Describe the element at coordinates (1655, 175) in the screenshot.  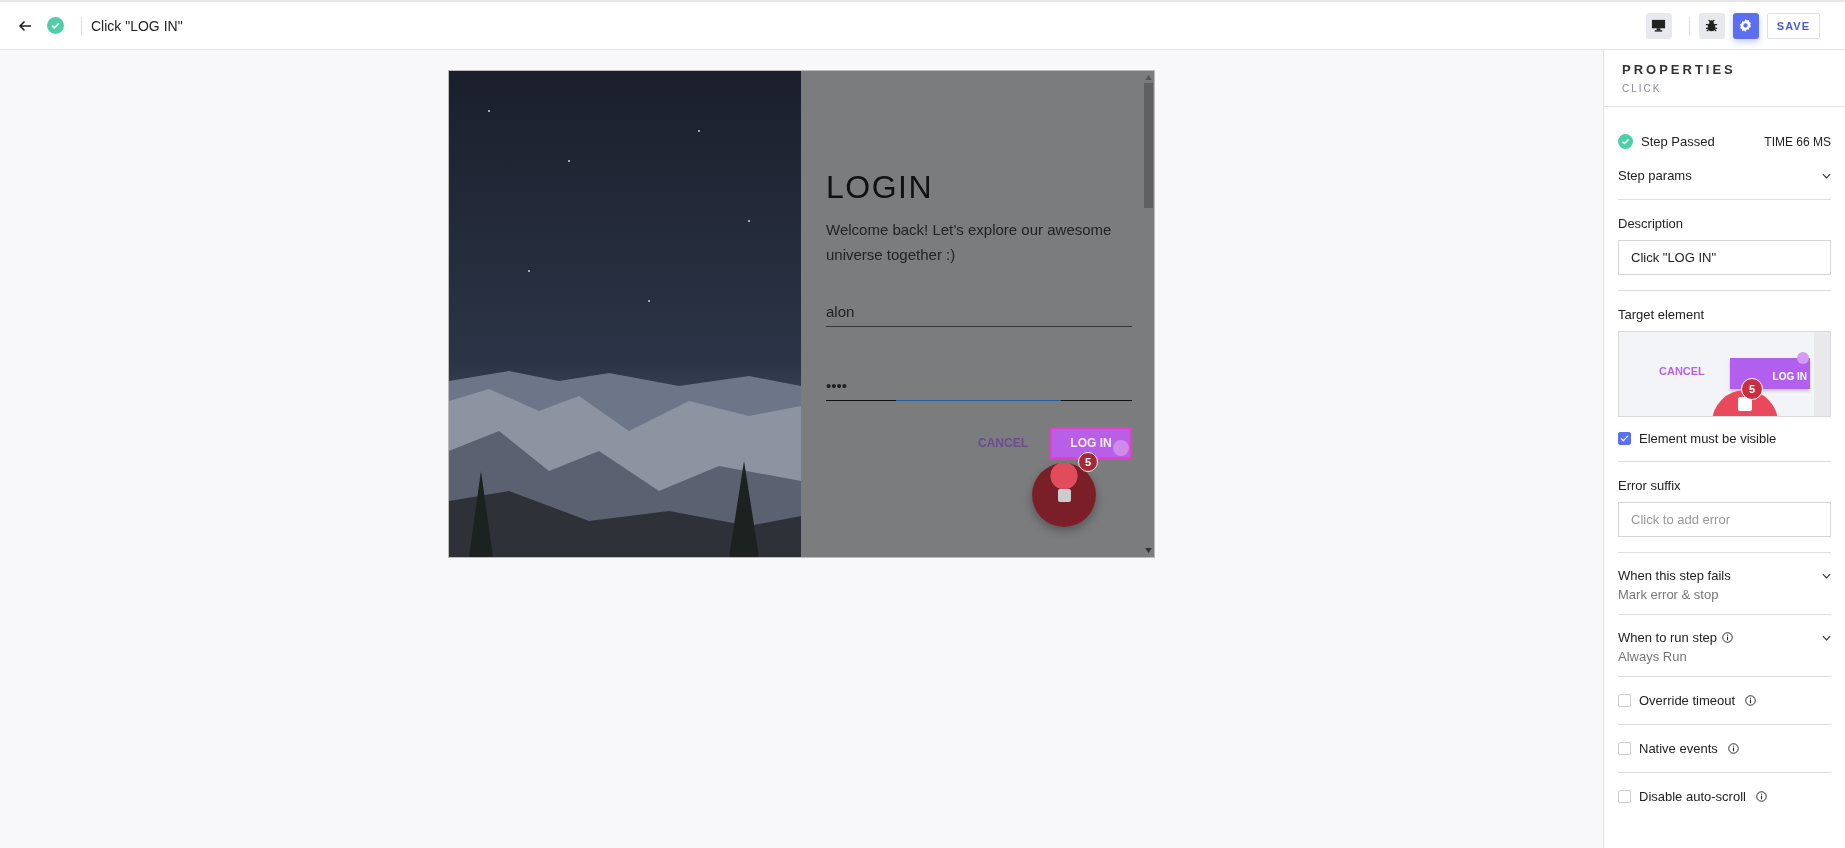
I see `step-params-label: Step params` at that location.